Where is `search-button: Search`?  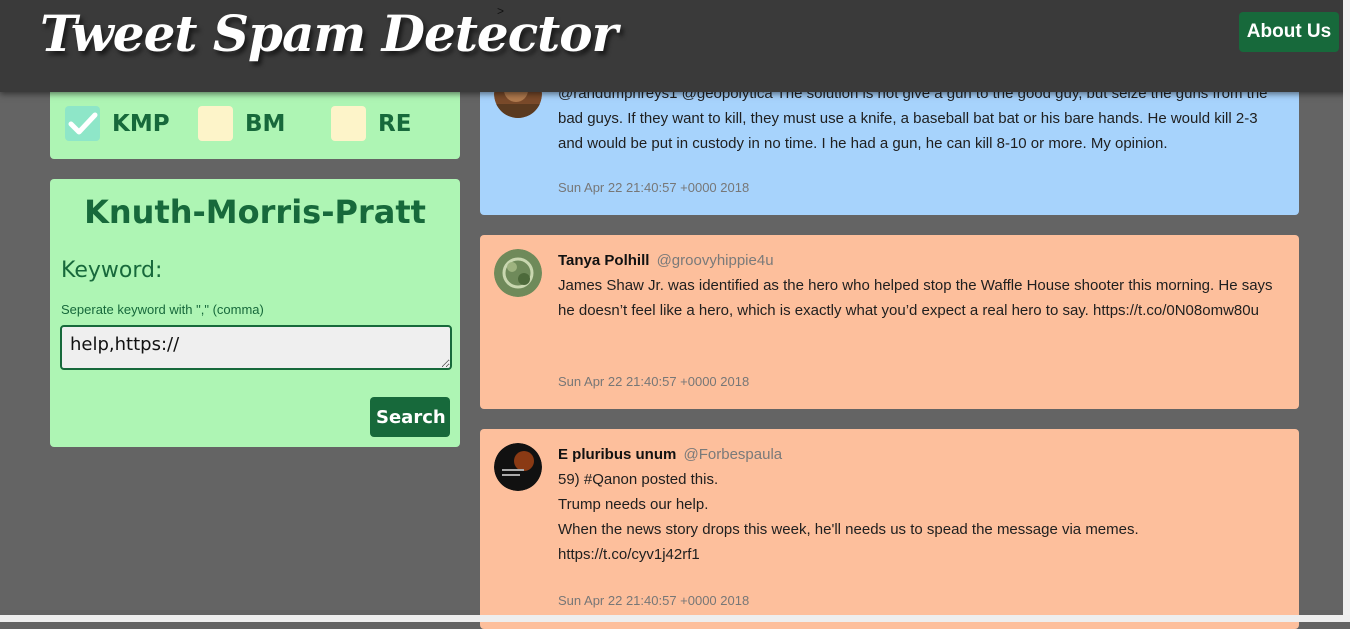 search-button: Search is located at coordinates (410, 417).